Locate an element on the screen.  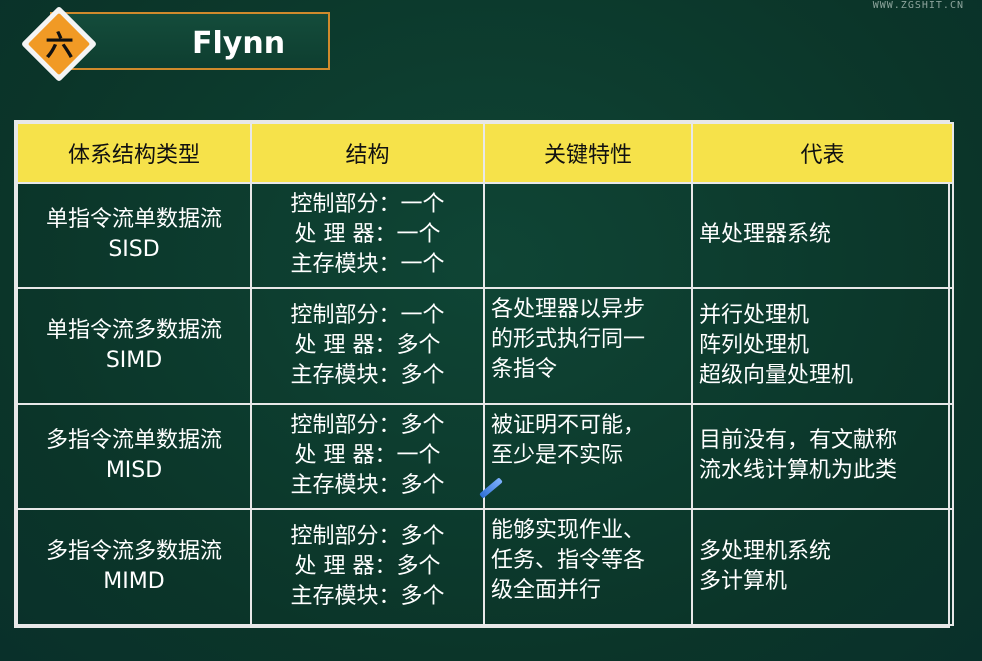
cell-representatives: 目前没有，有文献称 流水线计算机为此类 is located at coordinates (822, 456).